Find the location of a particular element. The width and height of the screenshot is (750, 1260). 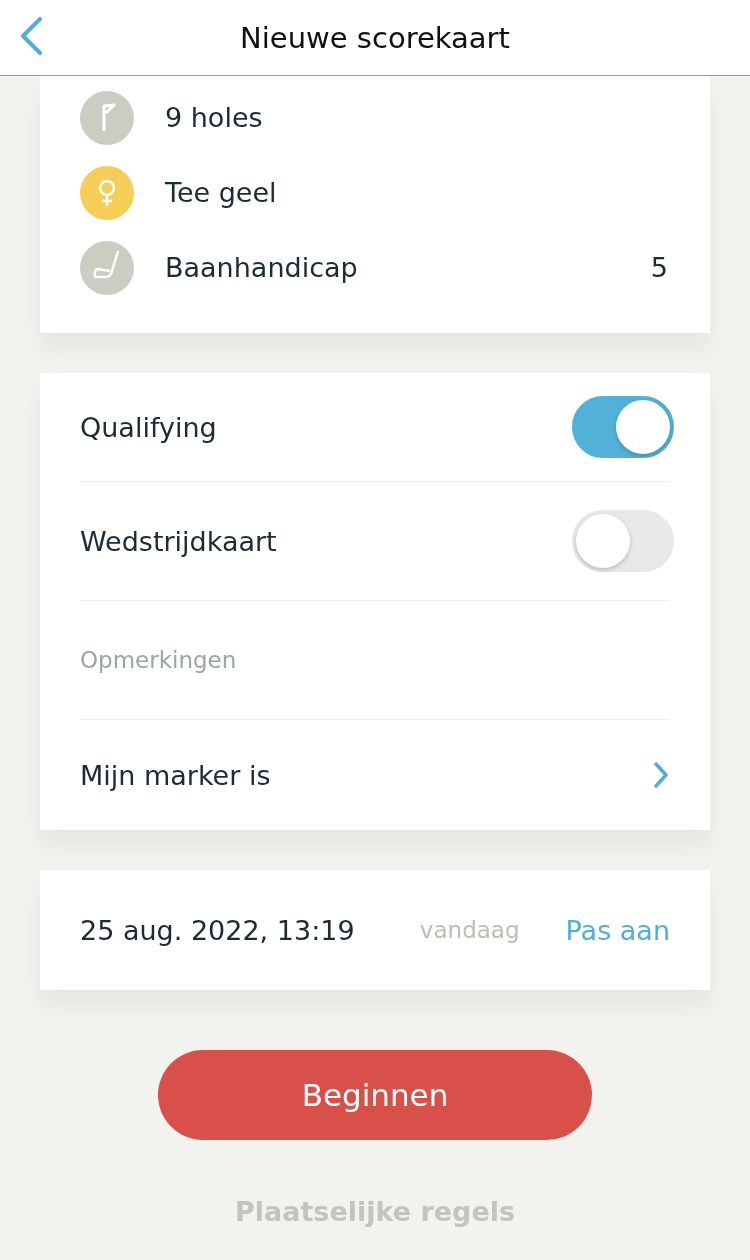

detail-label: Baanhandicap is located at coordinates (262, 267).